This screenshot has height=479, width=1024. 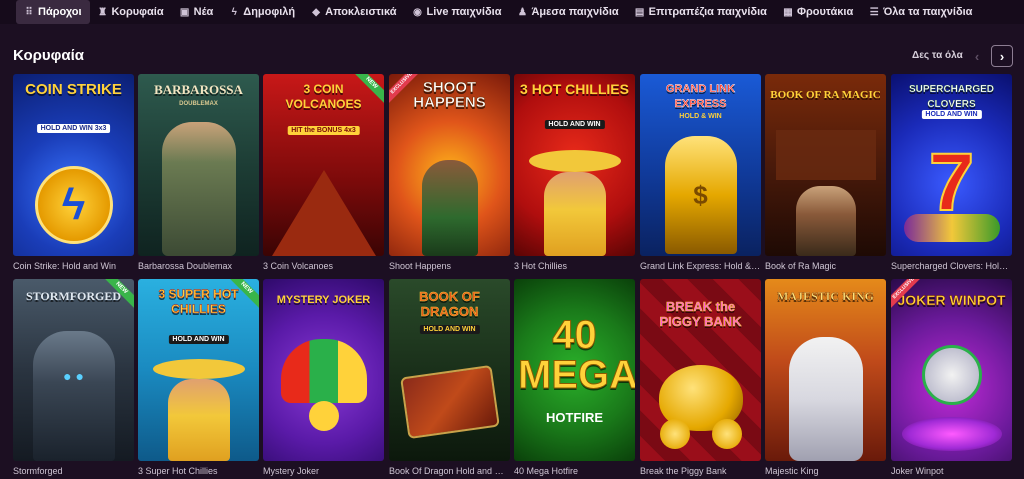 I want to click on nav-item-slots: ▦ Φρουτάκια, so click(x=818, y=12).